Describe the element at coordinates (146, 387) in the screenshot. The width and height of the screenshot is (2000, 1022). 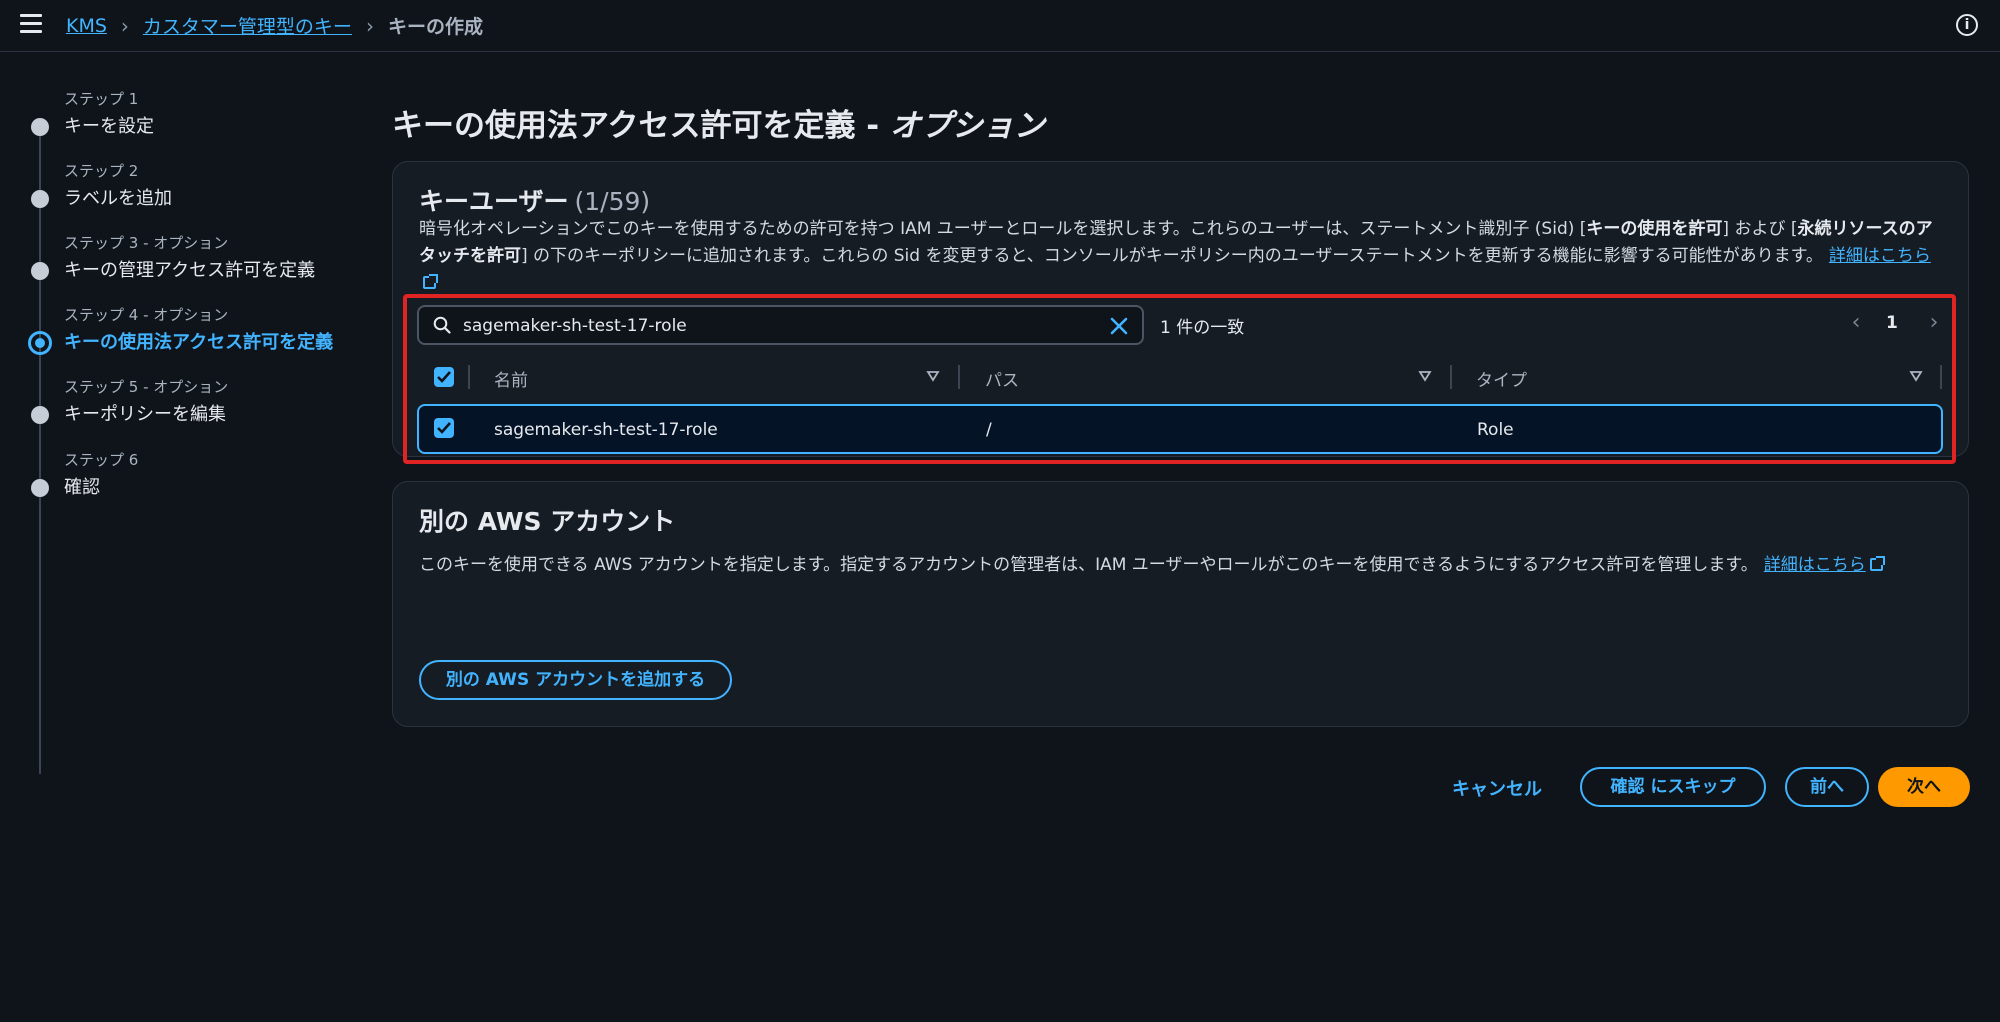
I see `step-number-label: ステップ 5 - オプション` at that location.